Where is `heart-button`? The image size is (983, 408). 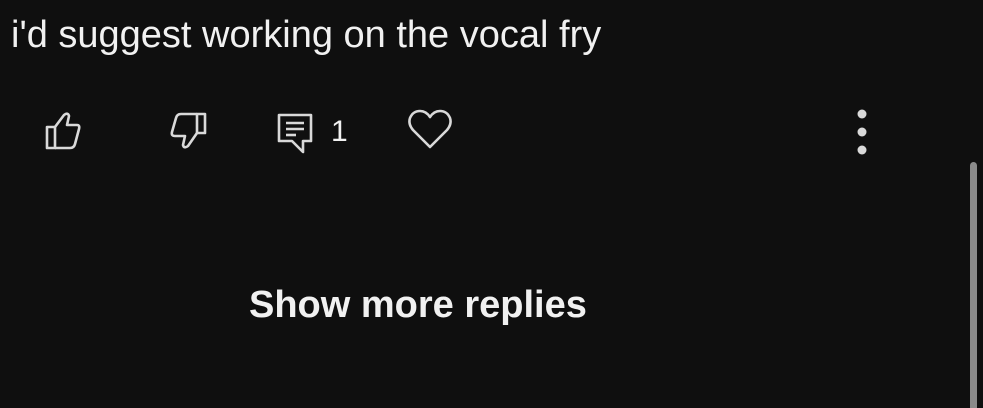 heart-button is located at coordinates (430, 129).